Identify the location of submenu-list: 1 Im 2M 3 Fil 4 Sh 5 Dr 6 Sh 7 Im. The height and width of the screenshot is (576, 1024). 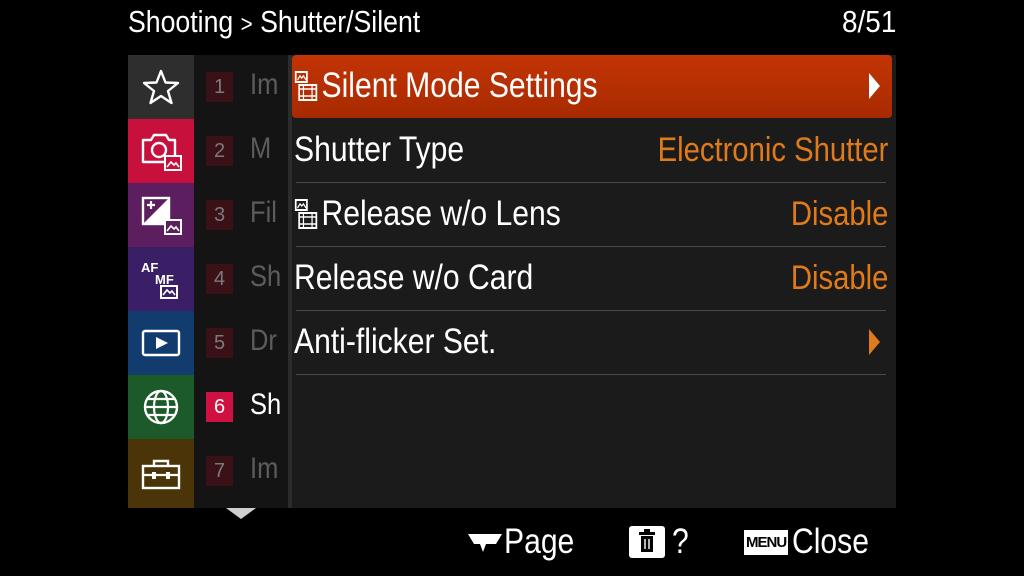
(241, 281).